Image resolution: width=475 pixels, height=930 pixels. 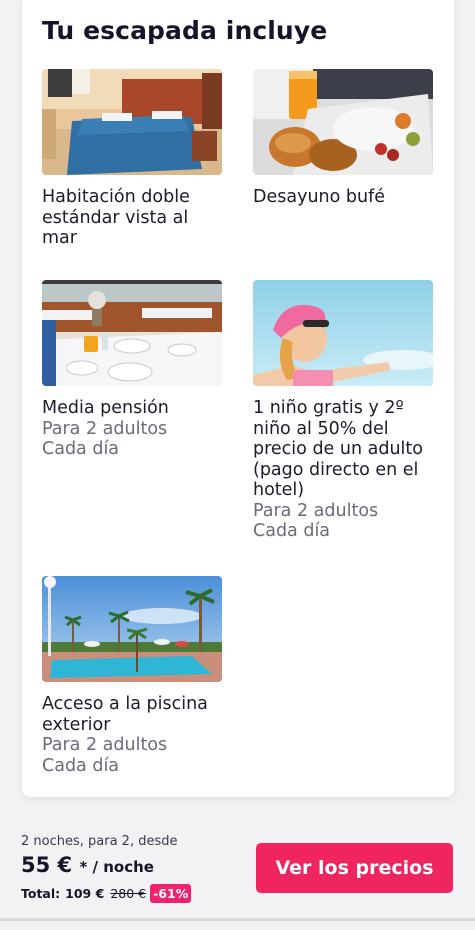 I want to click on child-photo, so click(x=343, y=333).